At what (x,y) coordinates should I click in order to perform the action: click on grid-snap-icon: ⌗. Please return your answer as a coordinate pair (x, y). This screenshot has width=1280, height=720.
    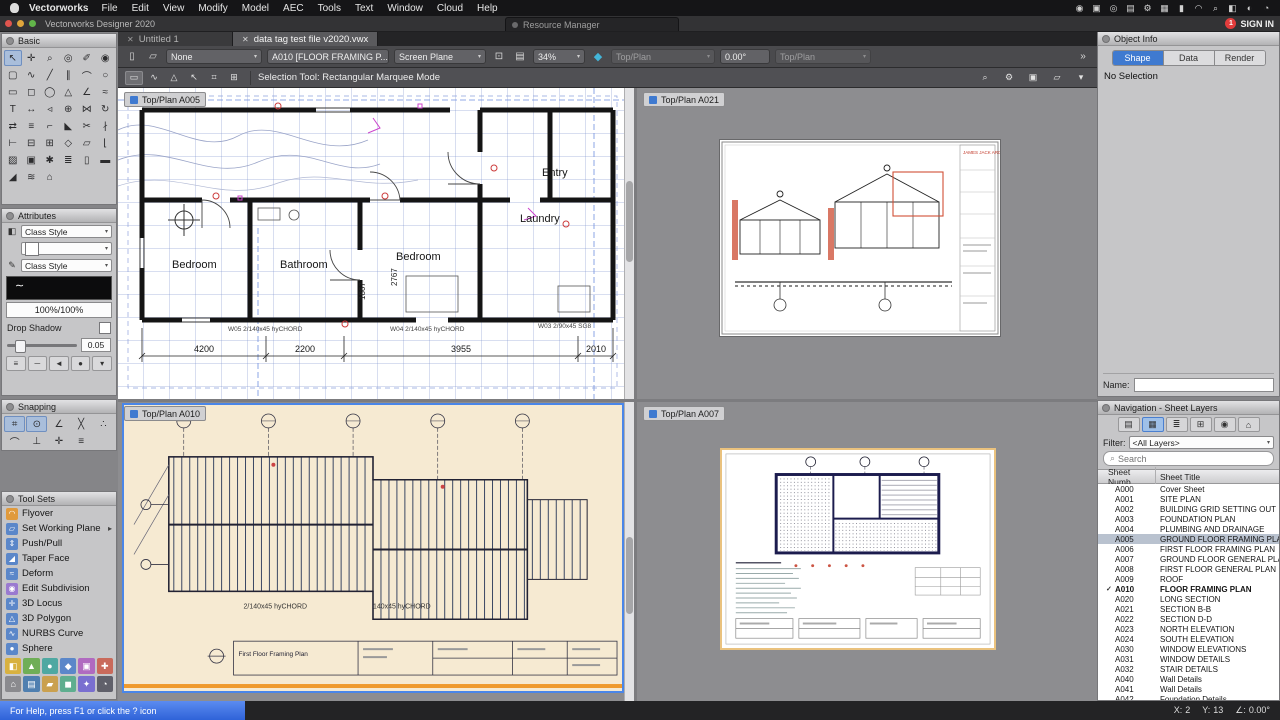
    Looking at the image, I should click on (15, 424).